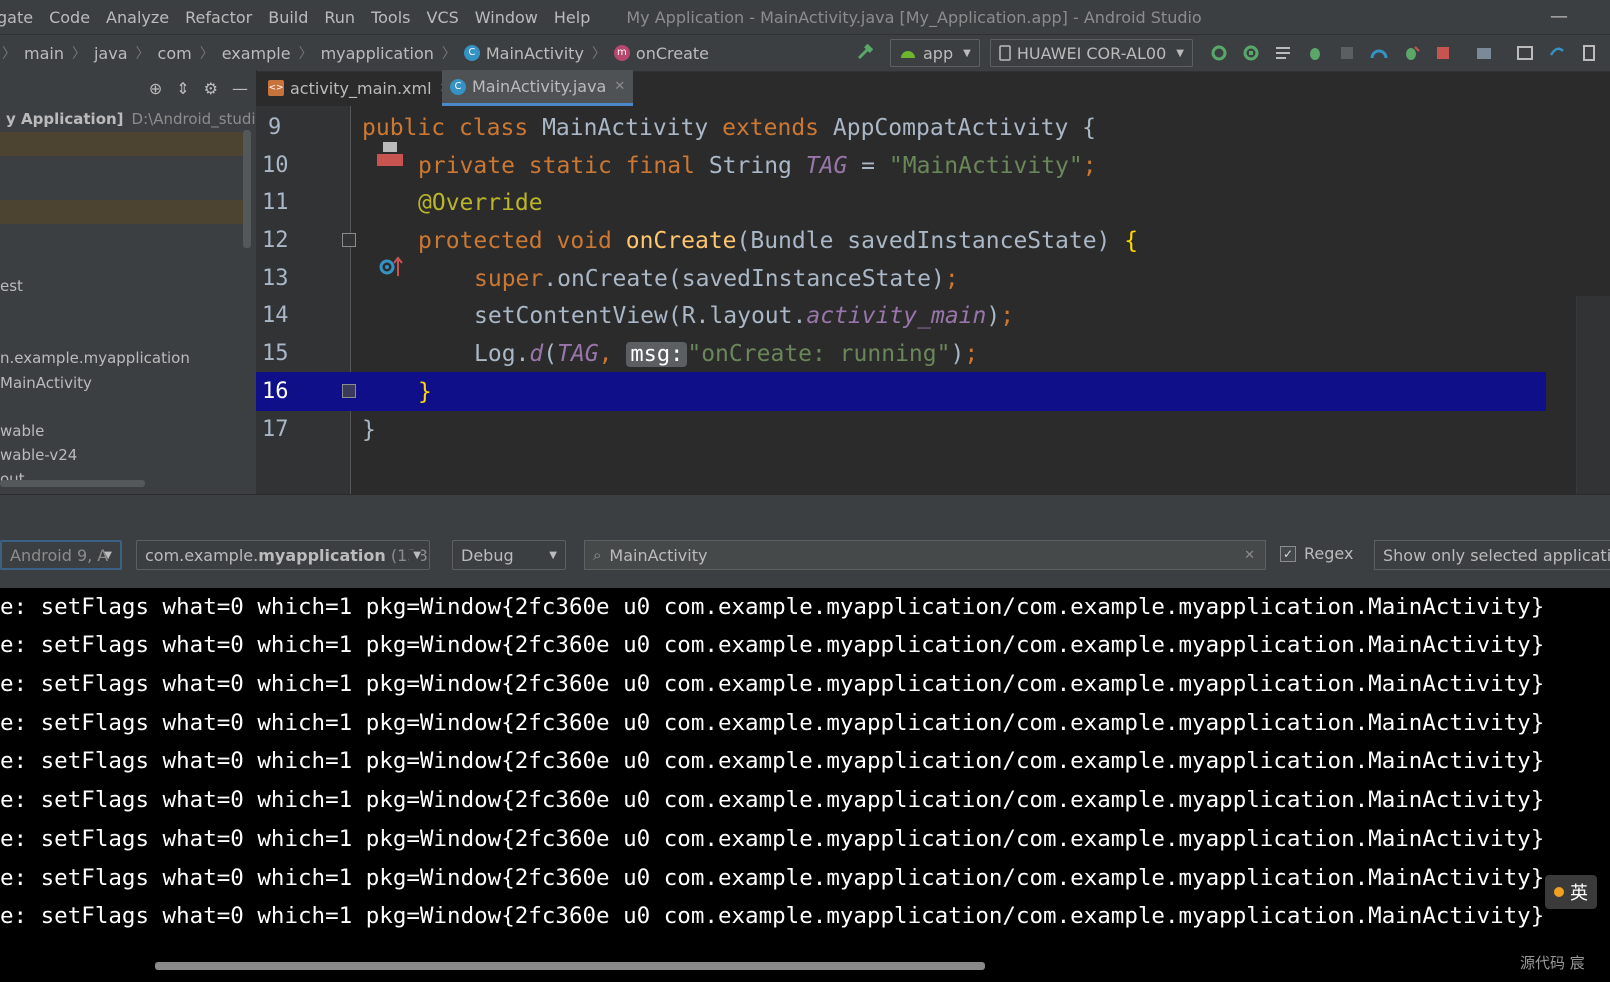  Describe the element at coordinates (1411, 53) in the screenshot. I see `attach-debugger-icon` at that location.